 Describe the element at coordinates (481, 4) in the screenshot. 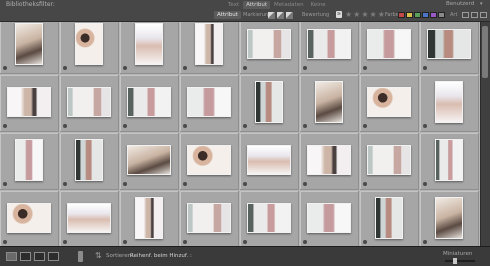

I see `chevron-down-icon: ▾` at that location.